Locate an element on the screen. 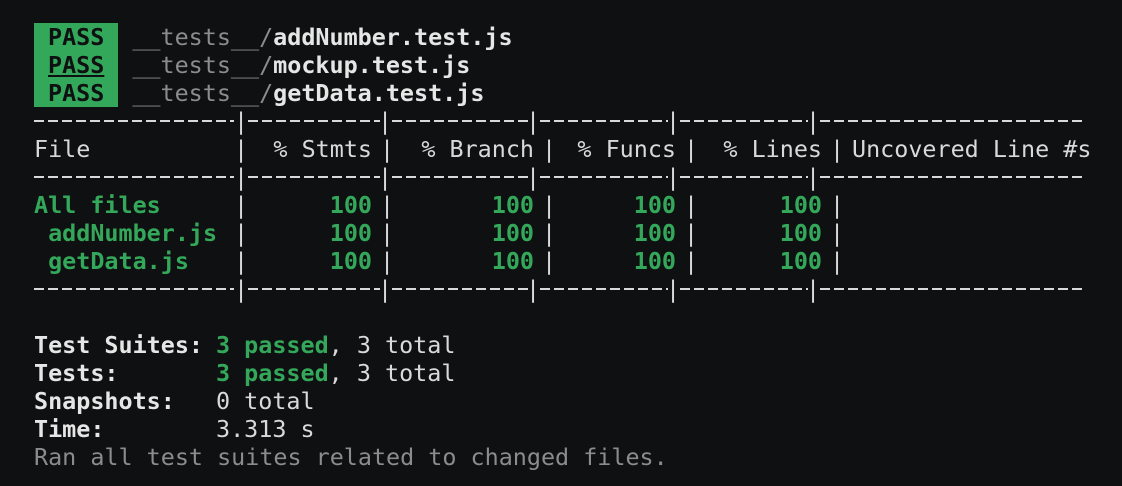  col-header-branch: % Branch is located at coordinates (477, 149).